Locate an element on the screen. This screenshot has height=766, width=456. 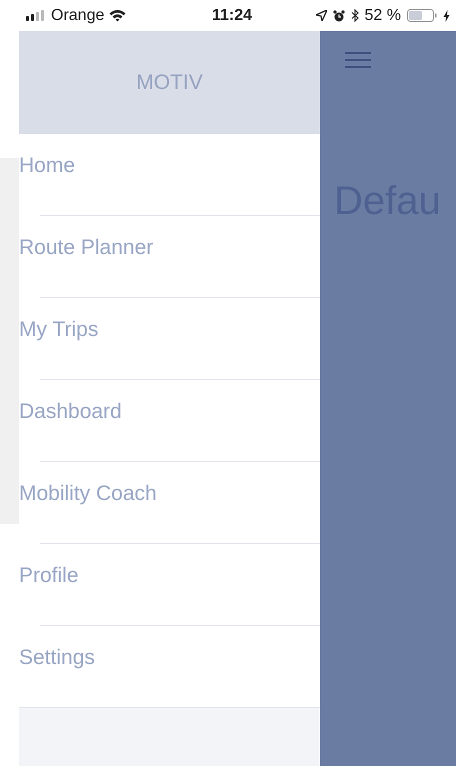
menu-item: Dashboard is located at coordinates (70, 412).